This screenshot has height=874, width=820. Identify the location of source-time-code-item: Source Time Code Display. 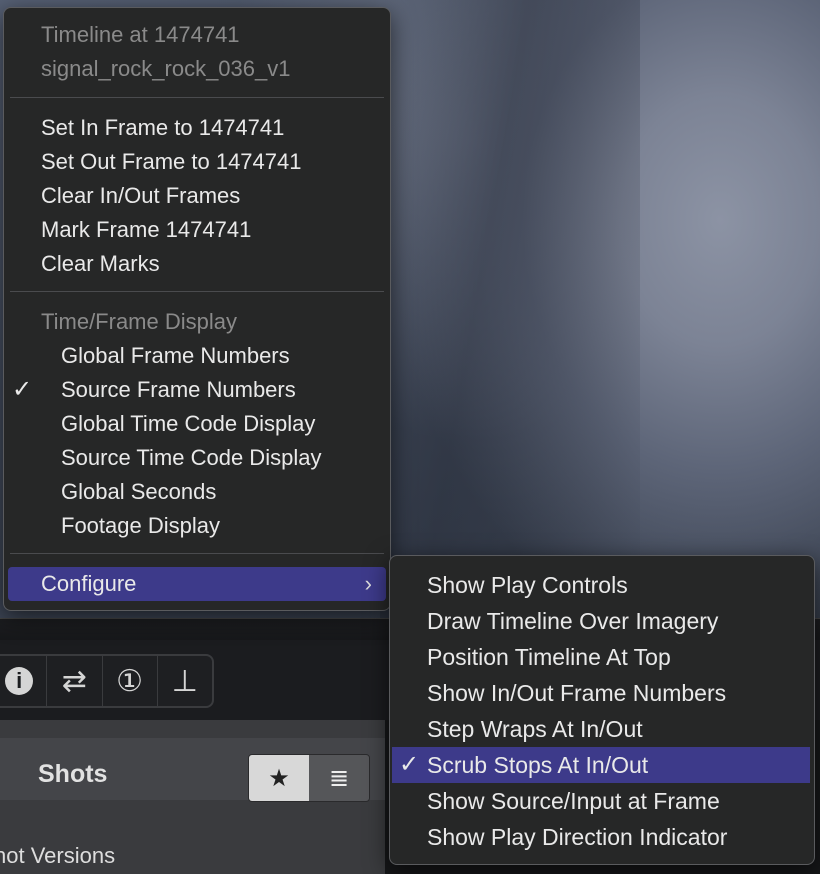
(197, 458).